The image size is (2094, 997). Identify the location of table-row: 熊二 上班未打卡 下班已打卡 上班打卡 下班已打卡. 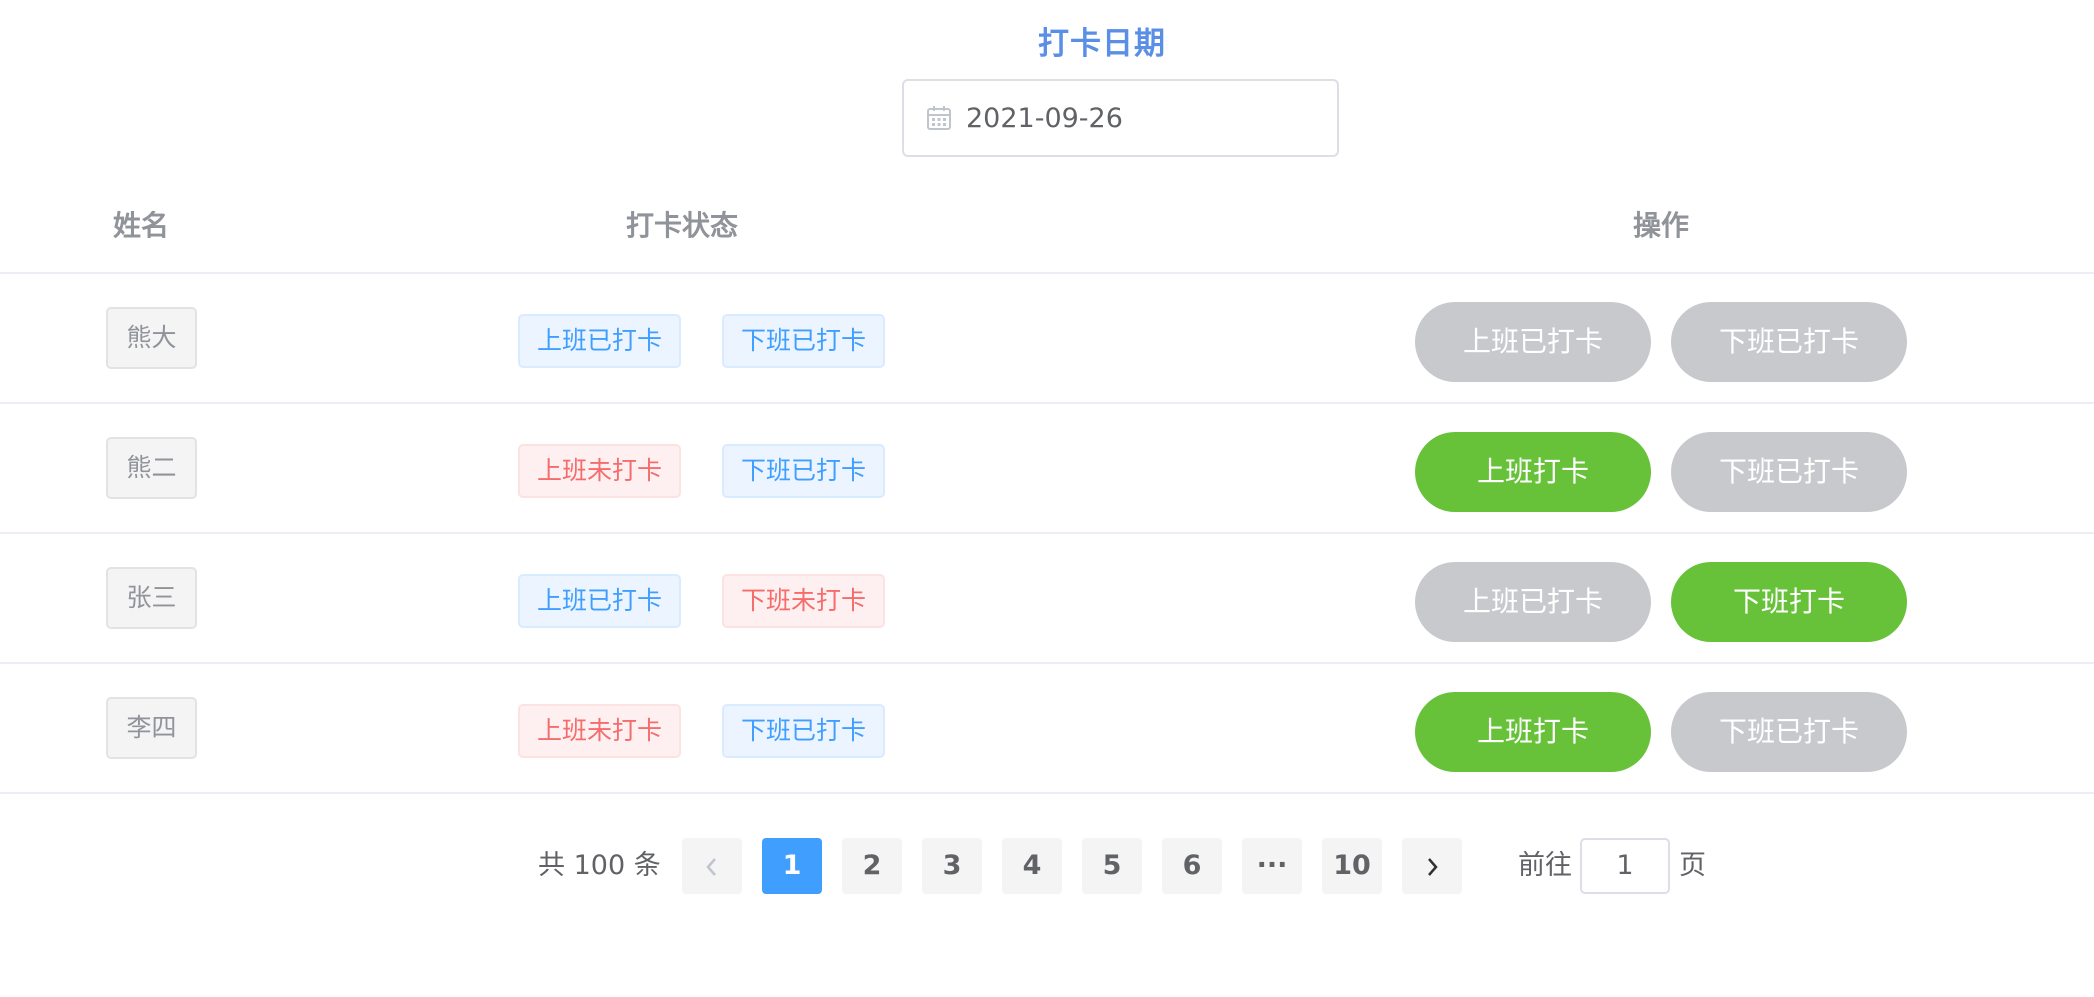
(1047, 469).